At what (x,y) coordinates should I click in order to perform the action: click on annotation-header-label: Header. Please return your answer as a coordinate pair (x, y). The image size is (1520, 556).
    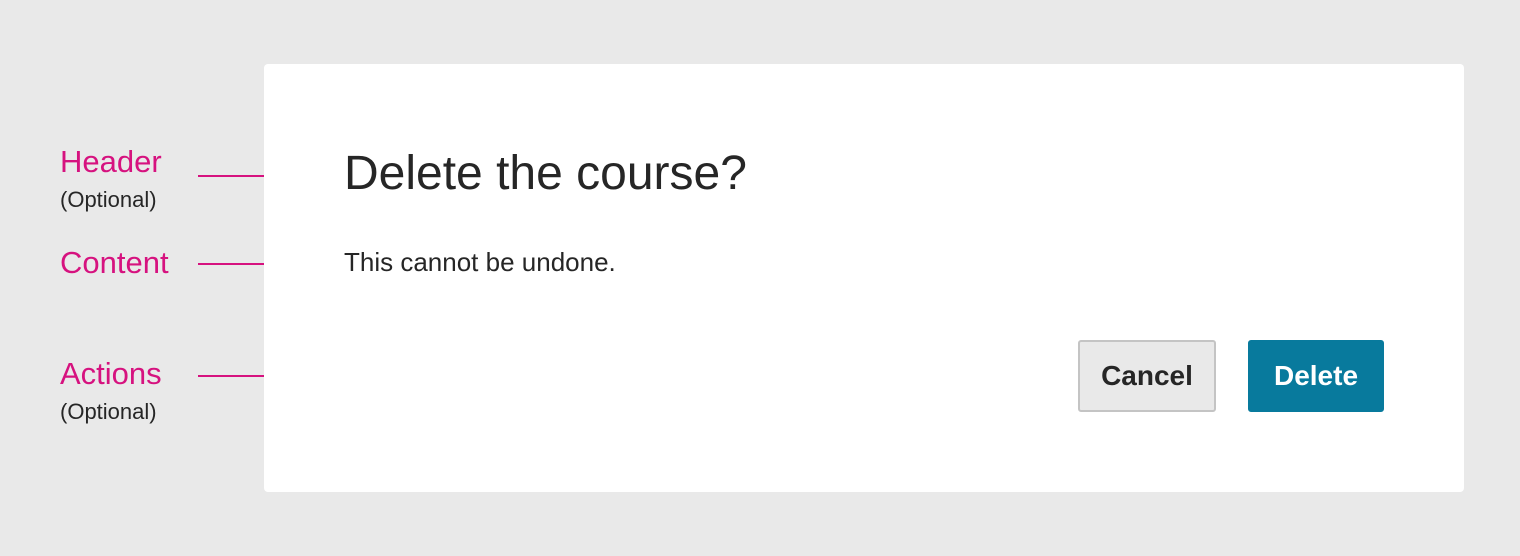
    Looking at the image, I should click on (111, 161).